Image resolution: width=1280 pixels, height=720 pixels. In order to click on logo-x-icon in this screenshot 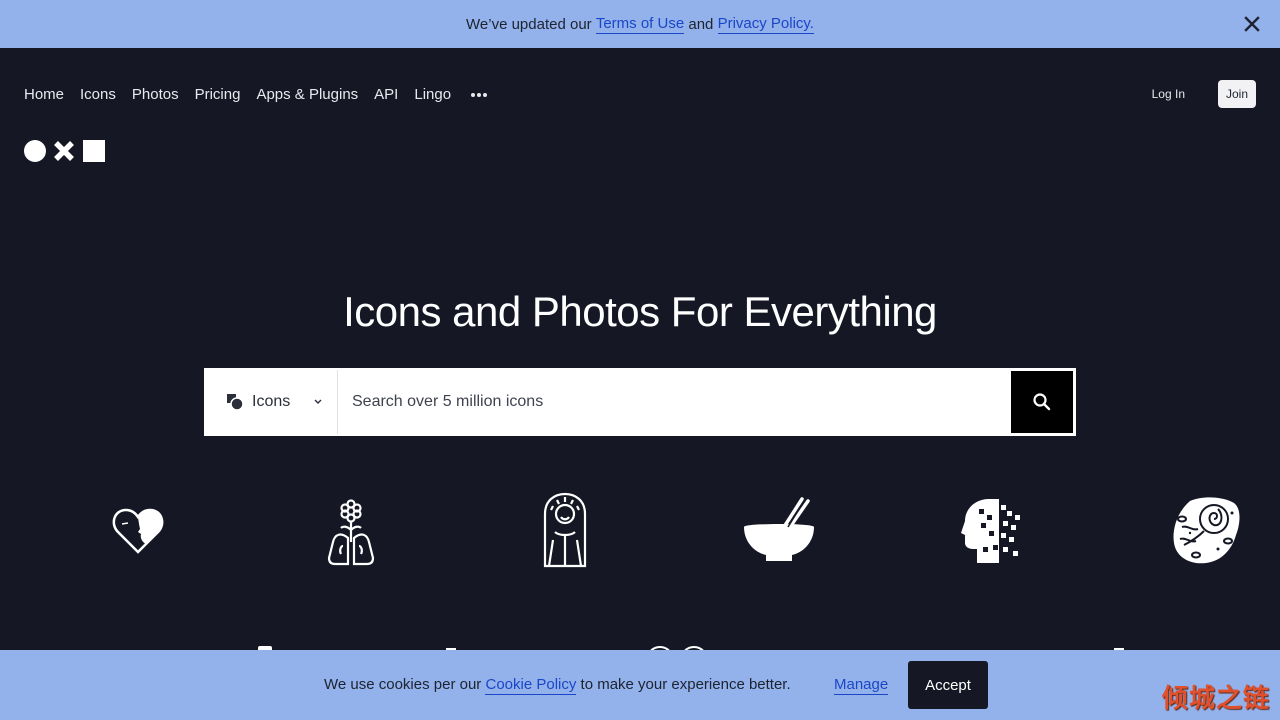, I will do `click(64, 151)`.